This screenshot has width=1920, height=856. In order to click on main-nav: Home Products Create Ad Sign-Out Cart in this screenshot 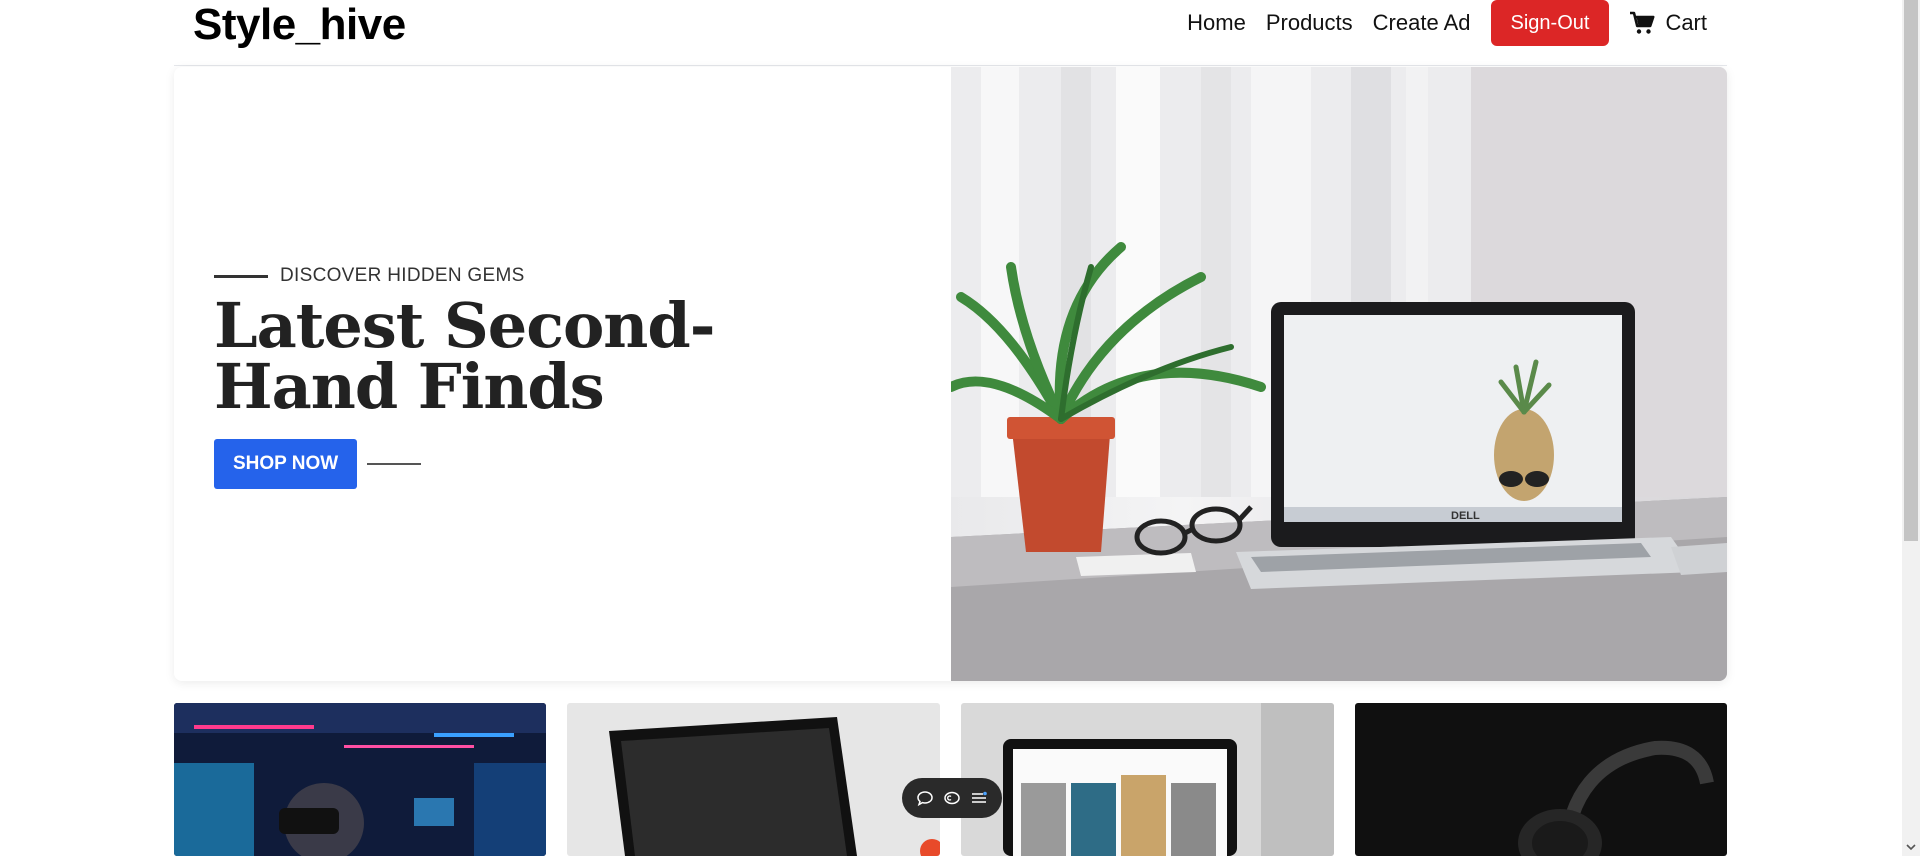, I will do `click(1447, 23)`.